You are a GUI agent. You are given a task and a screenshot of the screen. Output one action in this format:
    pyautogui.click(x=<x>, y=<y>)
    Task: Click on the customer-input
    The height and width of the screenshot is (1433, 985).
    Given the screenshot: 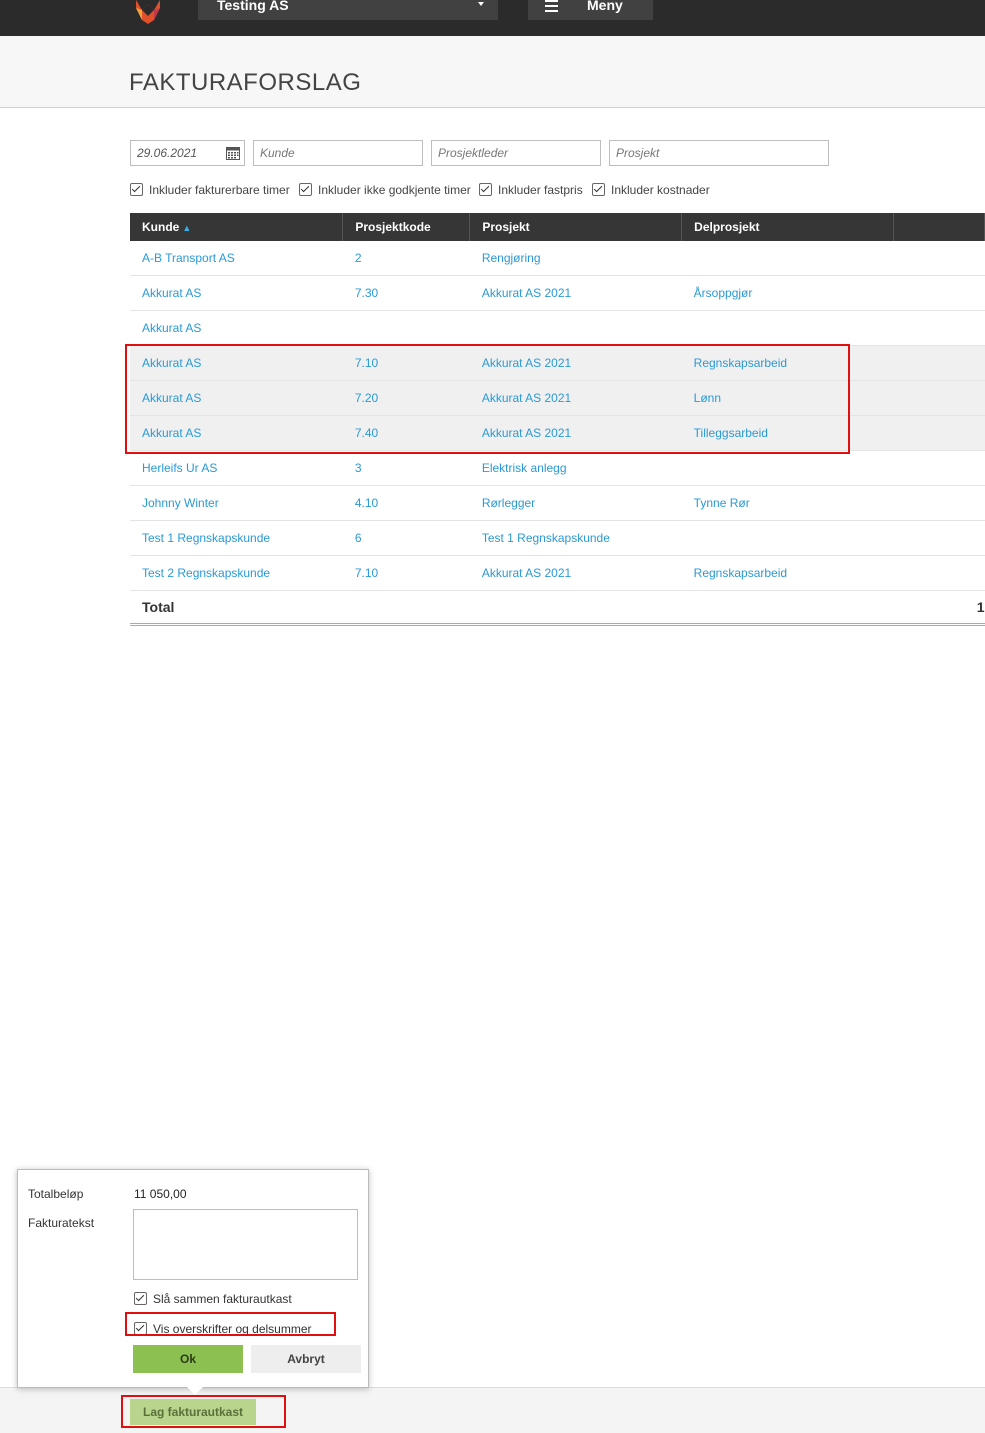 What is the action you would take?
    pyautogui.click(x=338, y=153)
    